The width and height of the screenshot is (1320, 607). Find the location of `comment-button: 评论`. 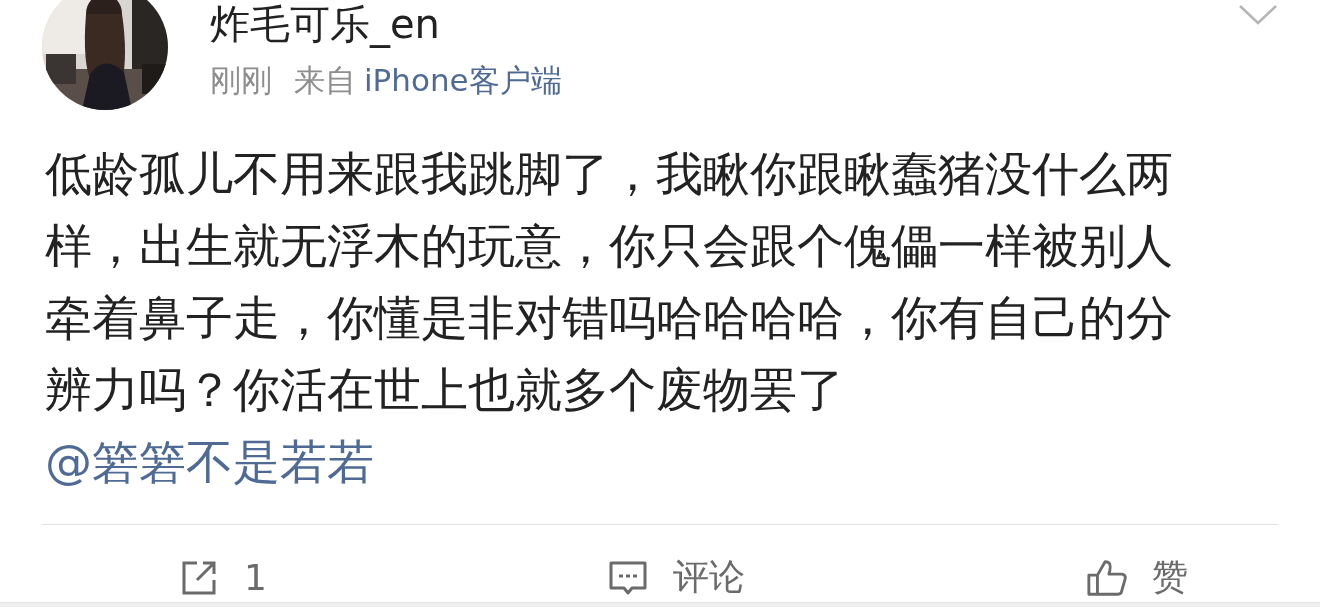

comment-button: 评论 is located at coordinates (676, 577).